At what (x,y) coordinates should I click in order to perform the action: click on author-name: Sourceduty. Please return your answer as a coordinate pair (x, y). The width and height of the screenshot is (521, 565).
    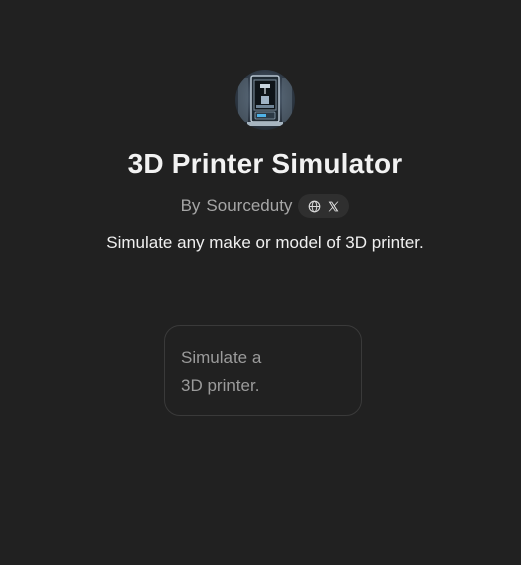
    Looking at the image, I should click on (249, 205).